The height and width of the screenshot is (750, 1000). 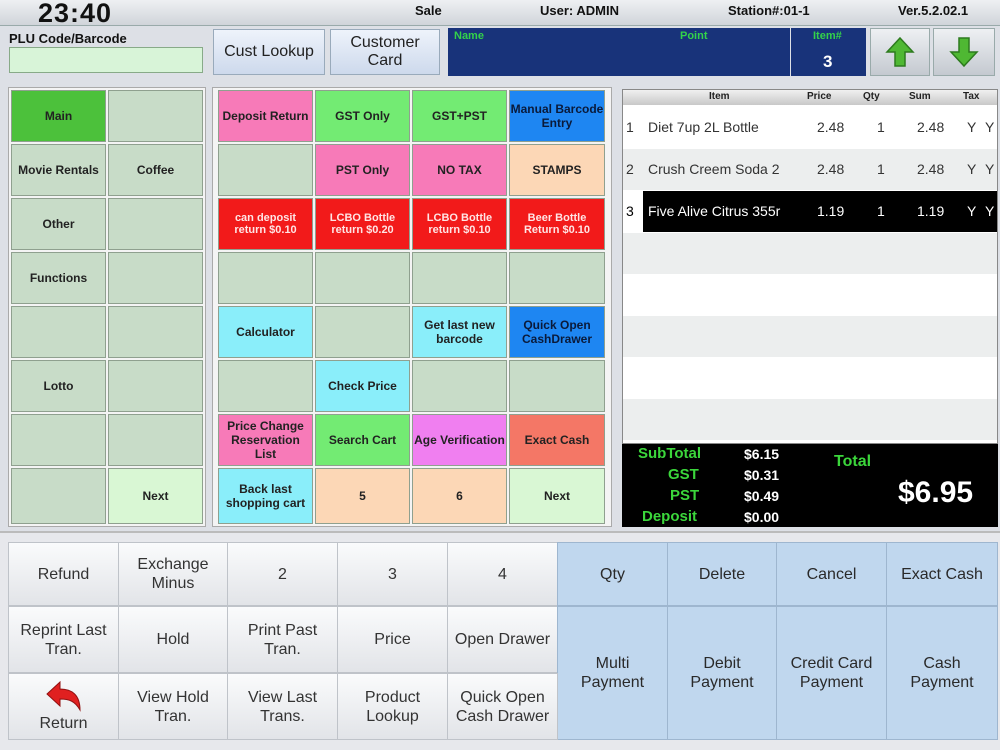 What do you see at coordinates (557, 116) in the screenshot?
I see `manual-barcode-key: Manual Barcode Entry` at bounding box center [557, 116].